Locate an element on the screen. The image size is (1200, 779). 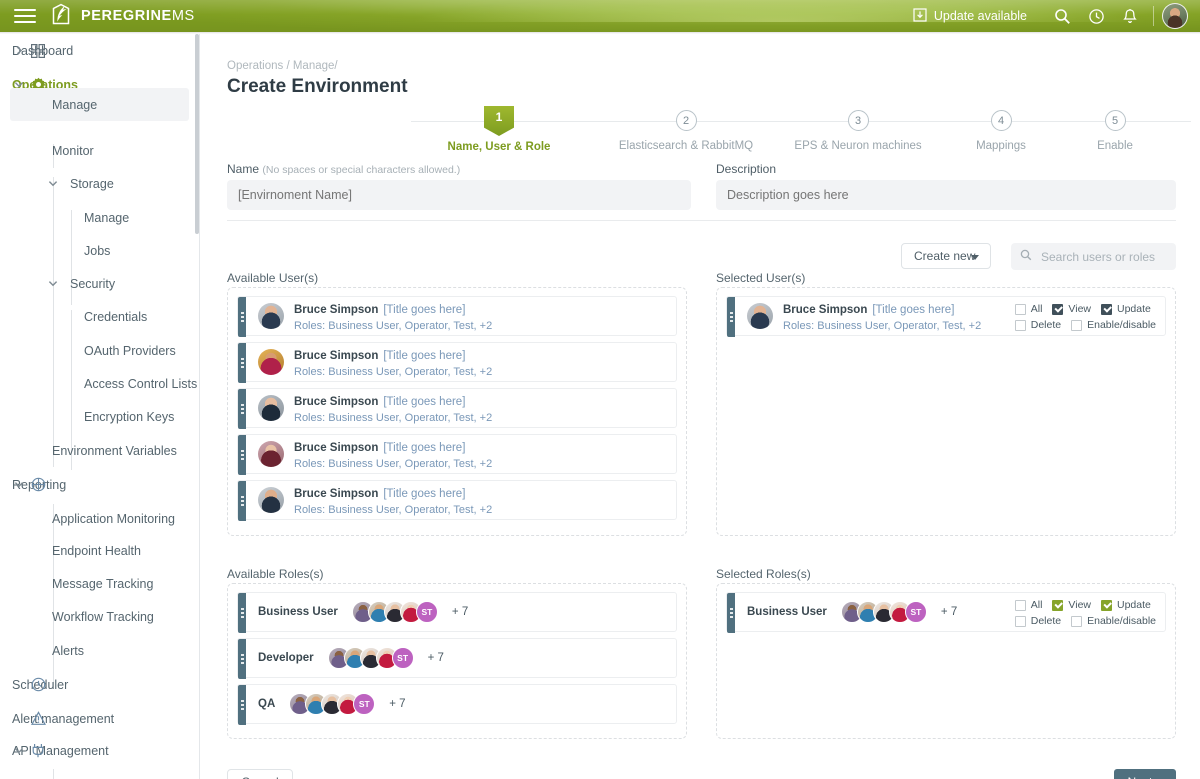
stepper-step-number: 3 is located at coordinates (858, 120).